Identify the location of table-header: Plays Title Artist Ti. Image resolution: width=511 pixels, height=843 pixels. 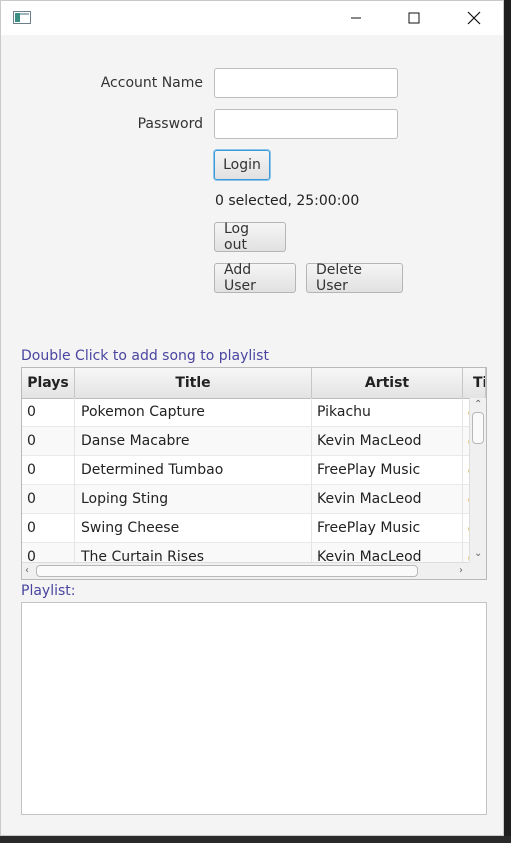
(254, 383).